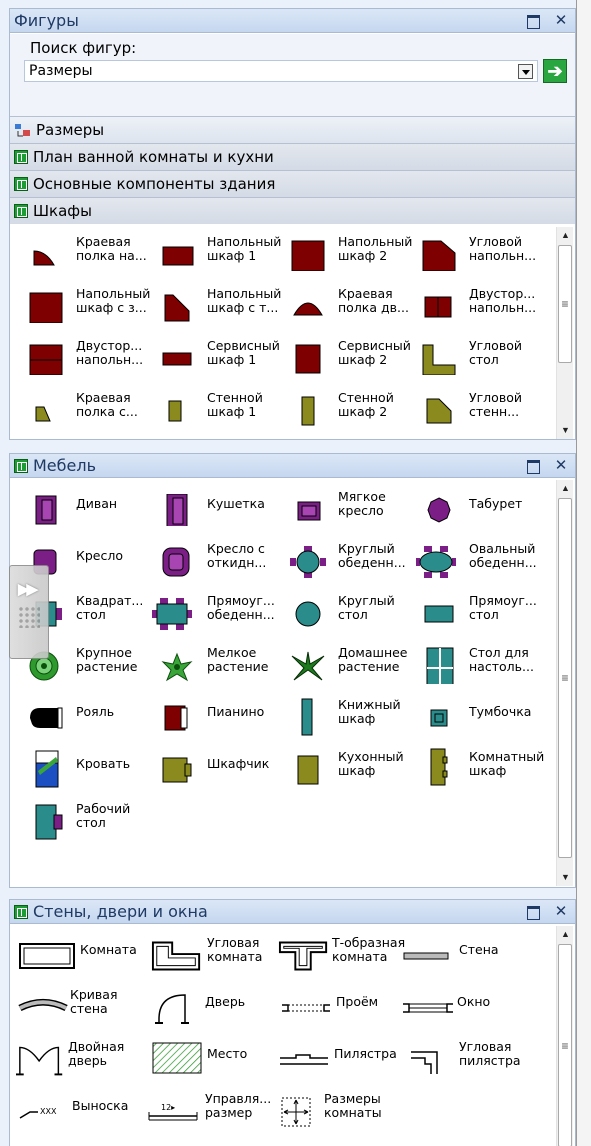 Image resolution: width=591 pixels, height=1146 pixels. I want to click on shape-item: Шкафчик, so click(212, 770).